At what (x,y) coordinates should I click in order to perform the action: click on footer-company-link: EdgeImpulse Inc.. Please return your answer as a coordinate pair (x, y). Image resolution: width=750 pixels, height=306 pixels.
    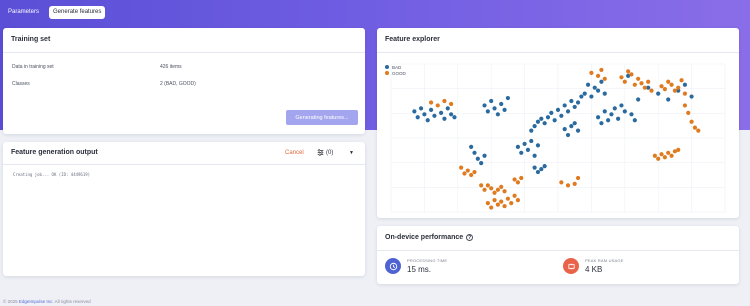
    Looking at the image, I should click on (36, 301).